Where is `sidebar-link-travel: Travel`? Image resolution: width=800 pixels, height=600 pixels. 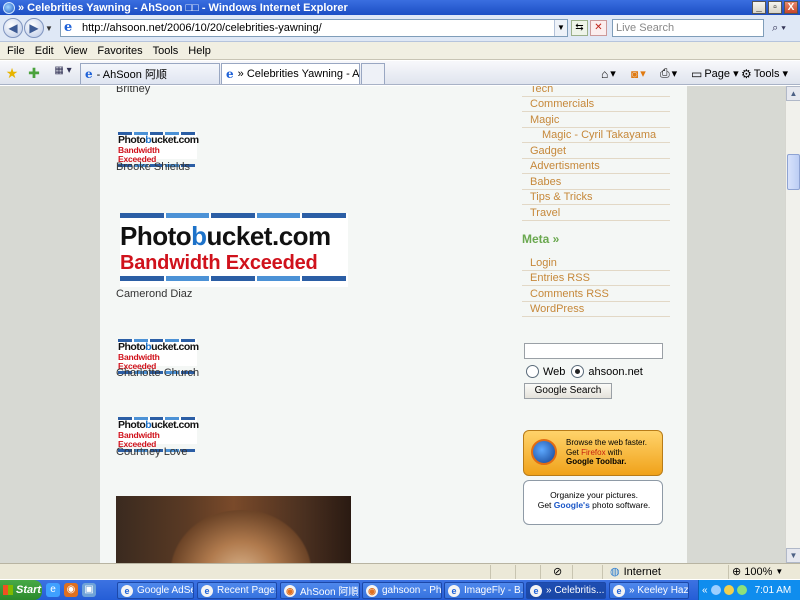 sidebar-link-travel: Travel is located at coordinates (596, 213).